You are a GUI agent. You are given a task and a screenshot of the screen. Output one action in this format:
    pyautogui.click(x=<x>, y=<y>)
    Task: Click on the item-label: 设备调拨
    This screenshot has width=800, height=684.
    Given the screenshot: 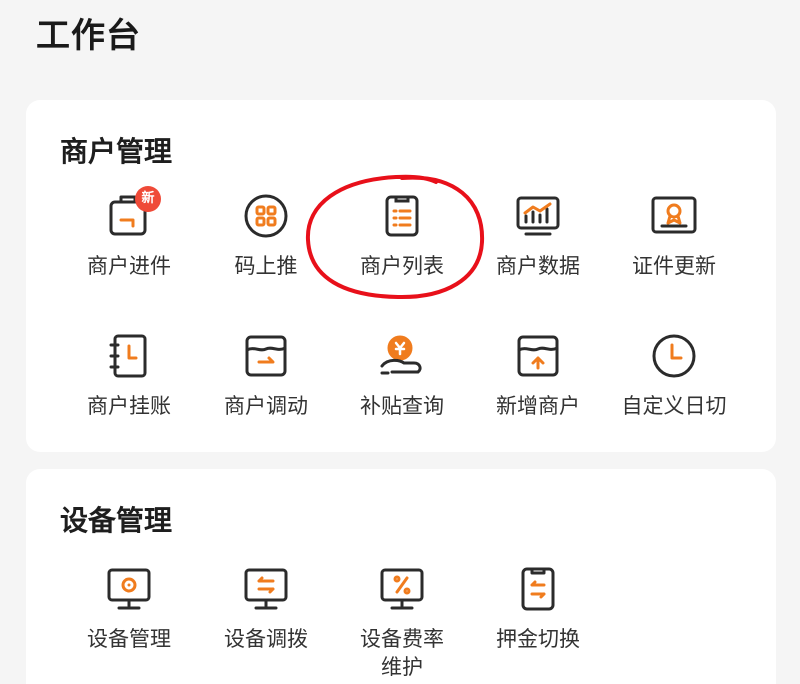 What is the action you would take?
    pyautogui.click(x=266, y=639)
    